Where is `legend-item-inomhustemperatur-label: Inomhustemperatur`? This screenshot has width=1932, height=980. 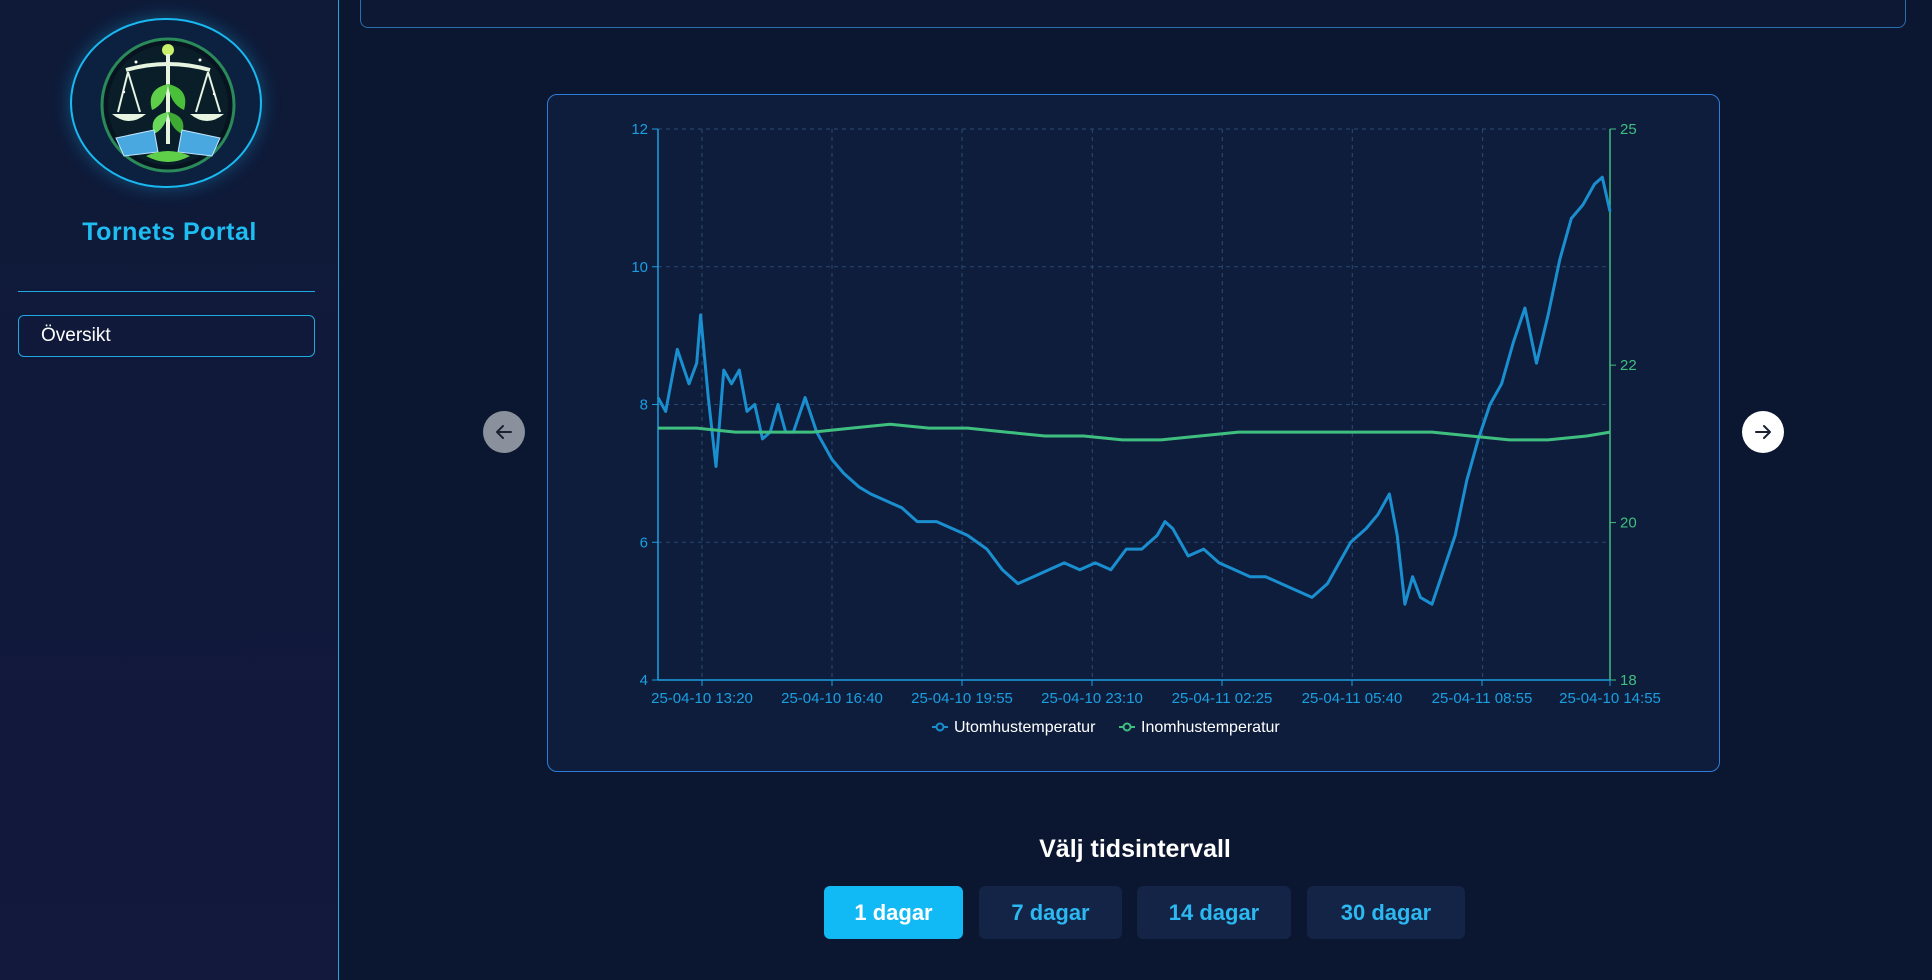
legend-item-inomhustemperatur-label: Inomhustemperatur is located at coordinates (1210, 727).